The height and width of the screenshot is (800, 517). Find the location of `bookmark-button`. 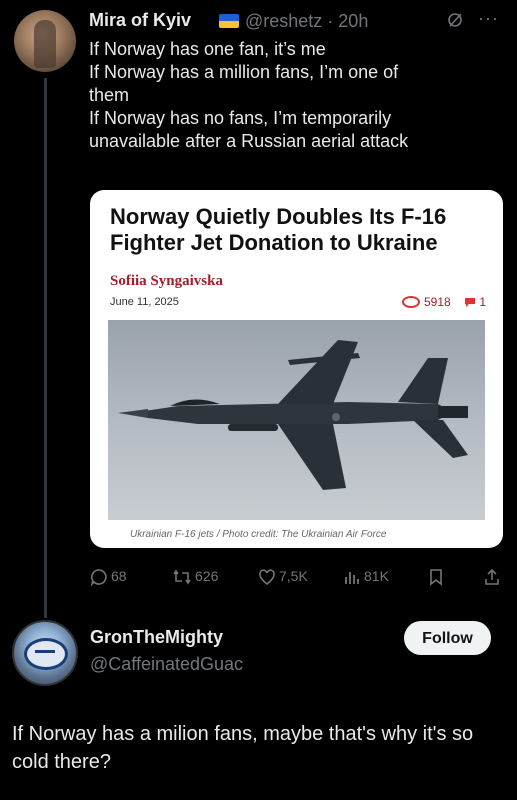

bookmark-button is located at coordinates (437, 577).